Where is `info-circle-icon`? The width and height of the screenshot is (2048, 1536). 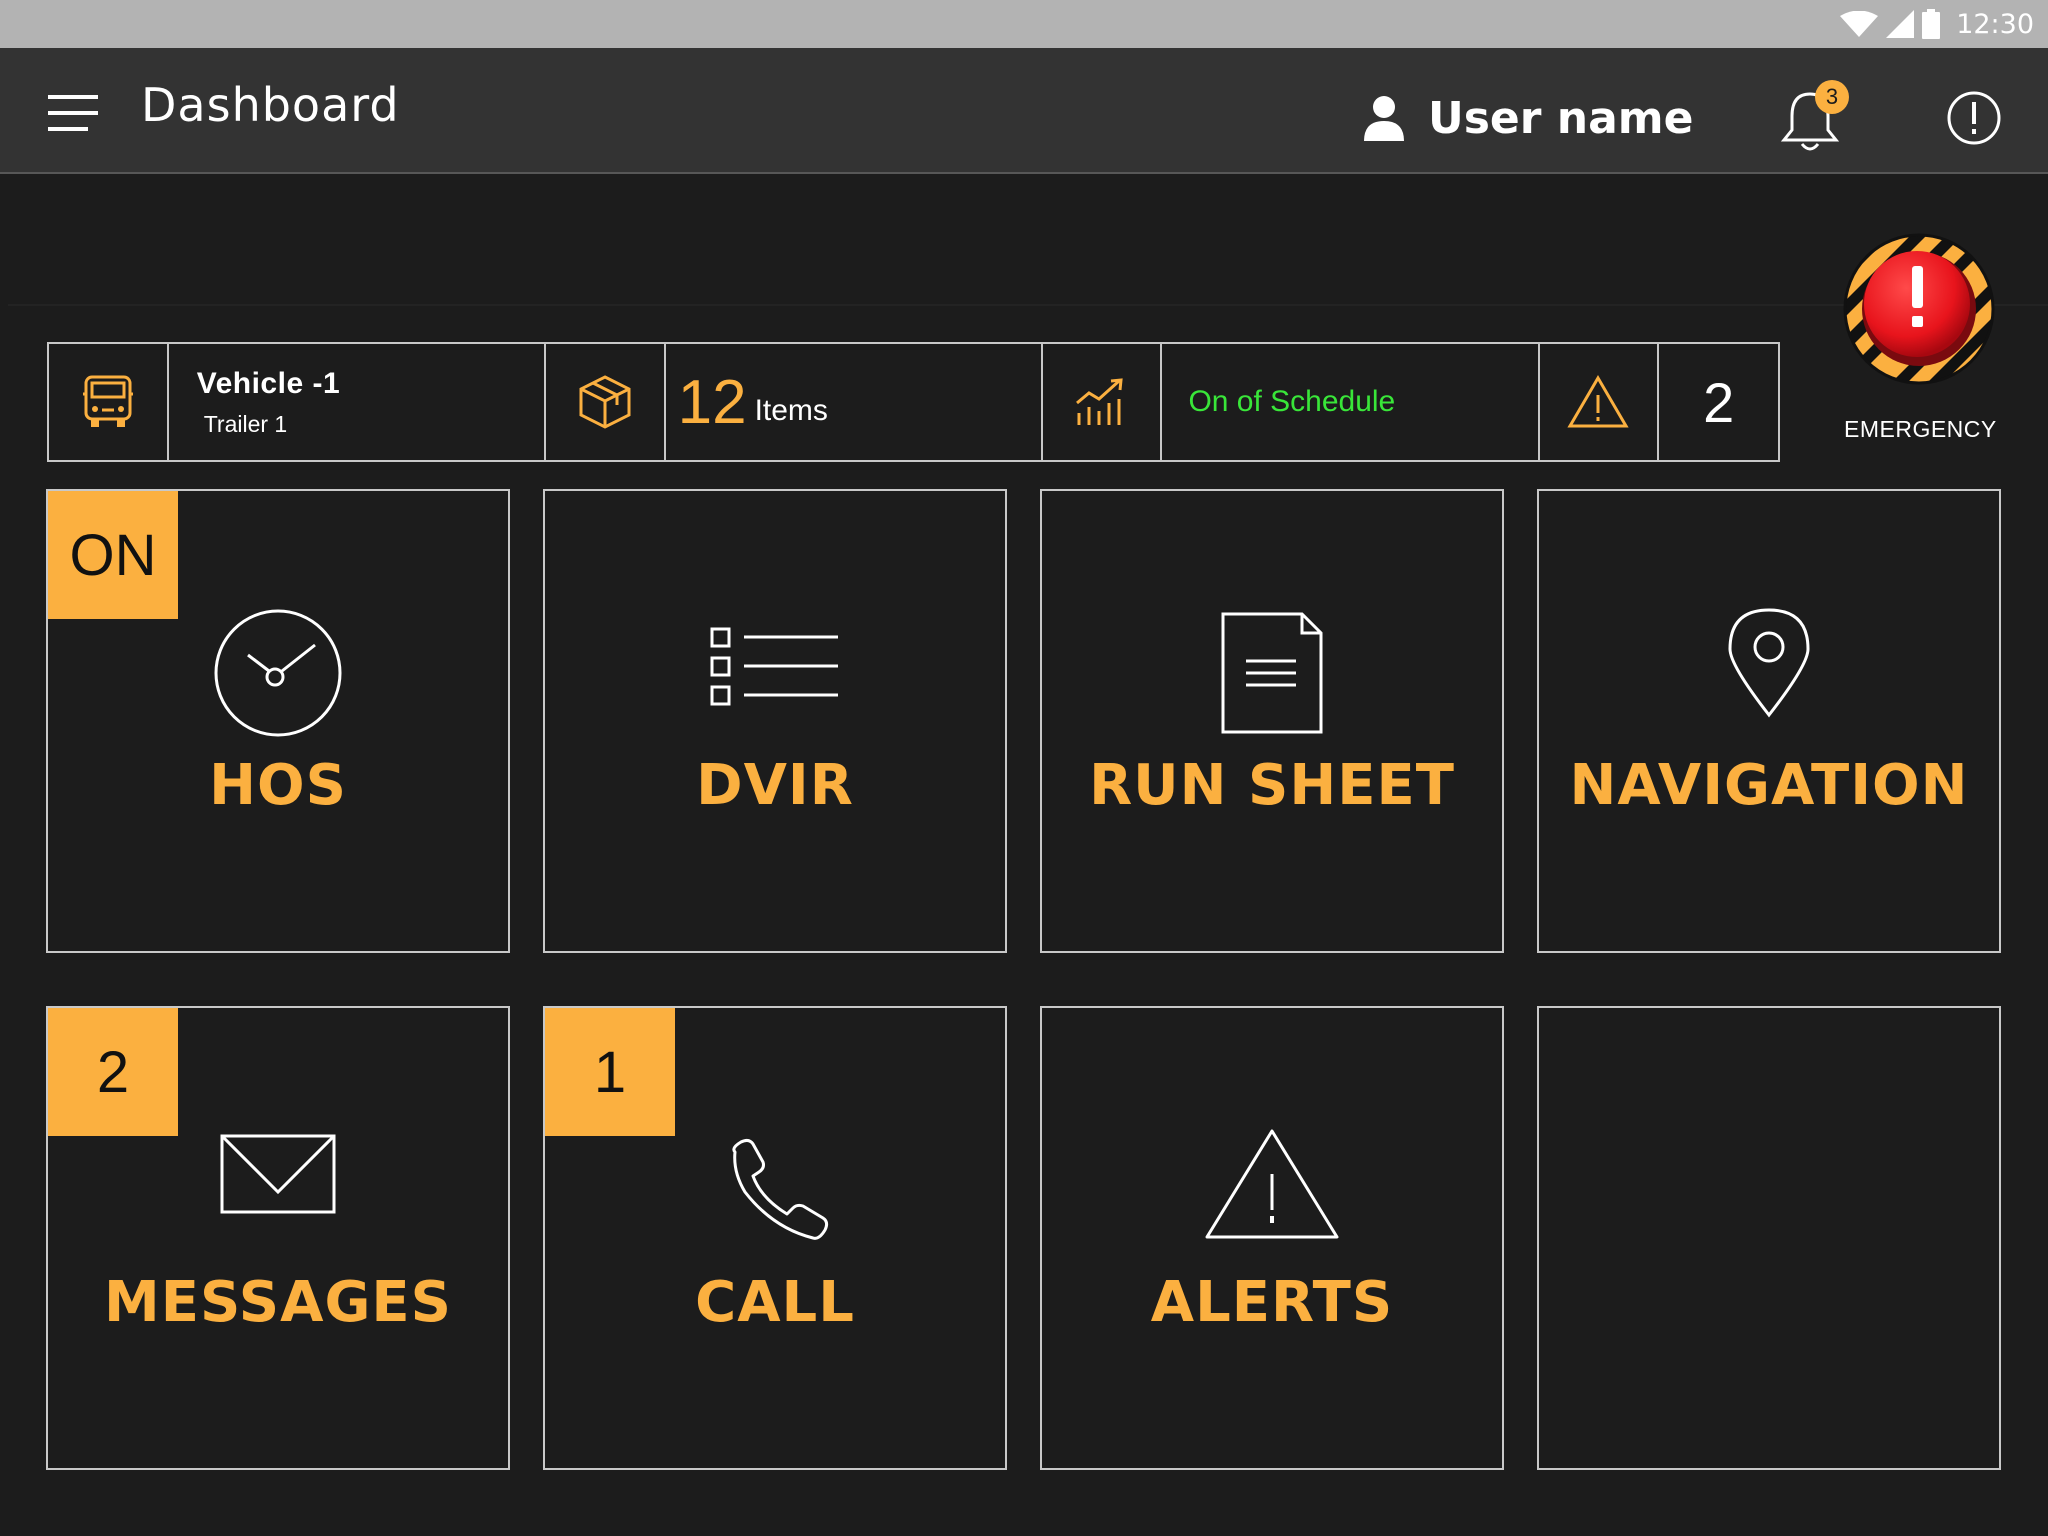
info-circle-icon is located at coordinates (1974, 118).